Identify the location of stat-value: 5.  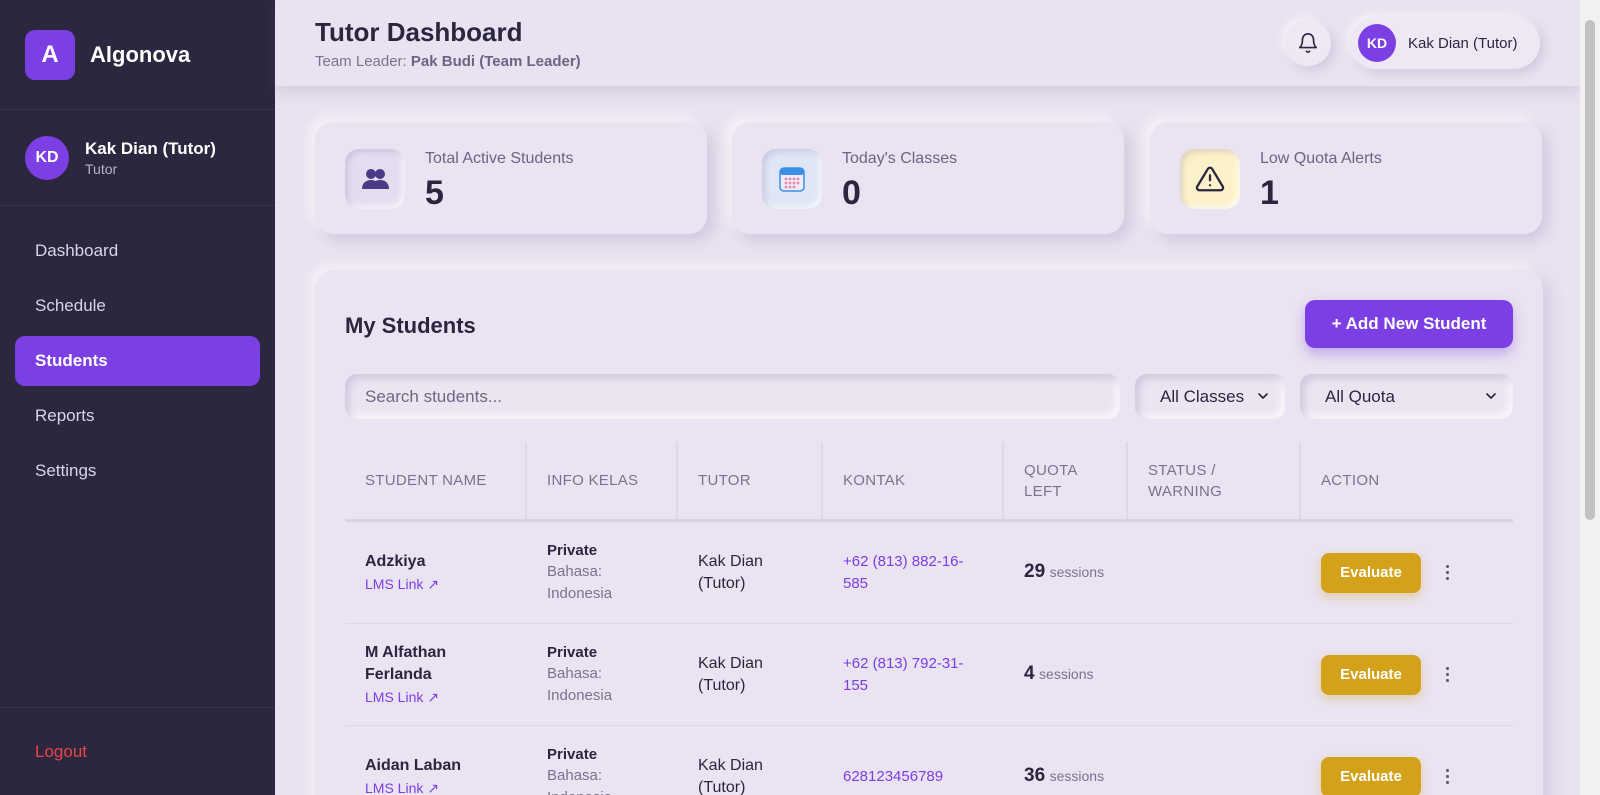
(434, 193).